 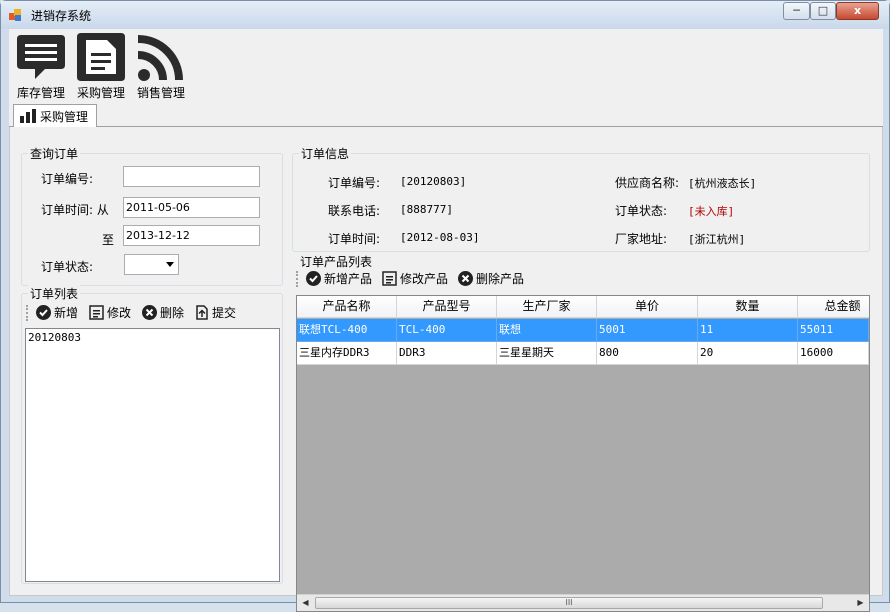 I want to click on tab-purchase: 采购管理, so click(x=55, y=116).